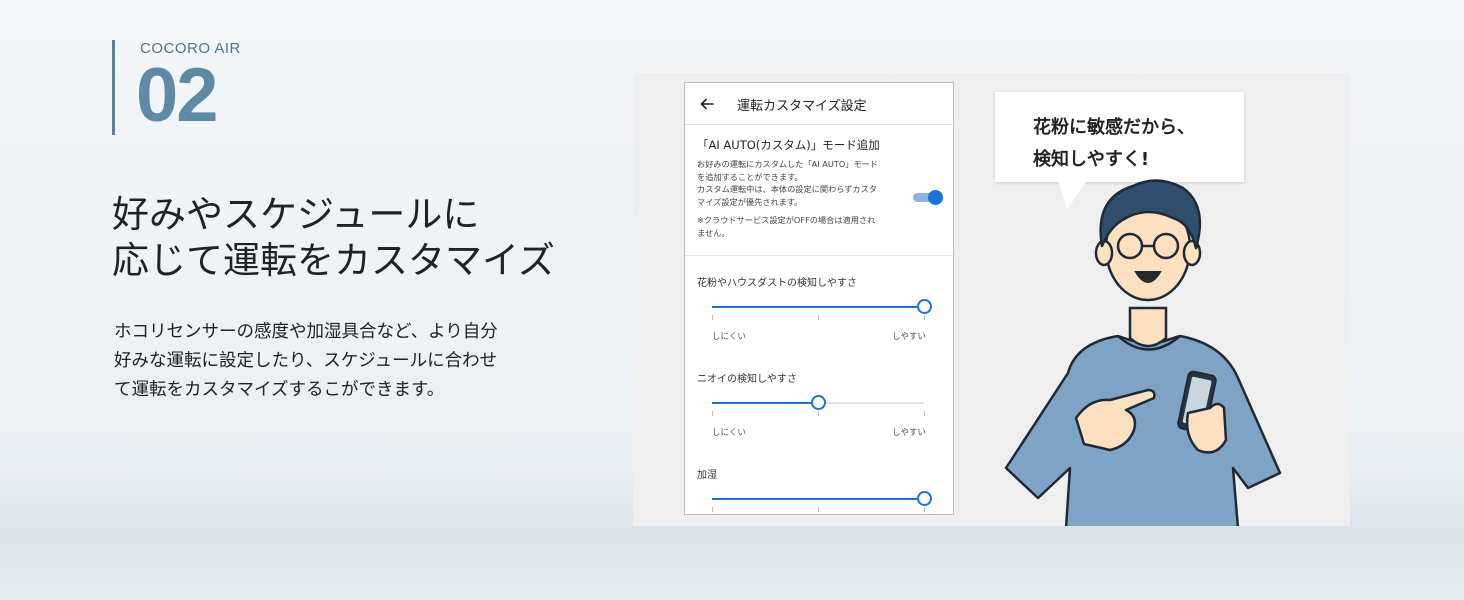 The width and height of the screenshot is (1464, 600). What do you see at coordinates (747, 379) in the screenshot?
I see `slider-label: ニオイの検知しやすさ` at bounding box center [747, 379].